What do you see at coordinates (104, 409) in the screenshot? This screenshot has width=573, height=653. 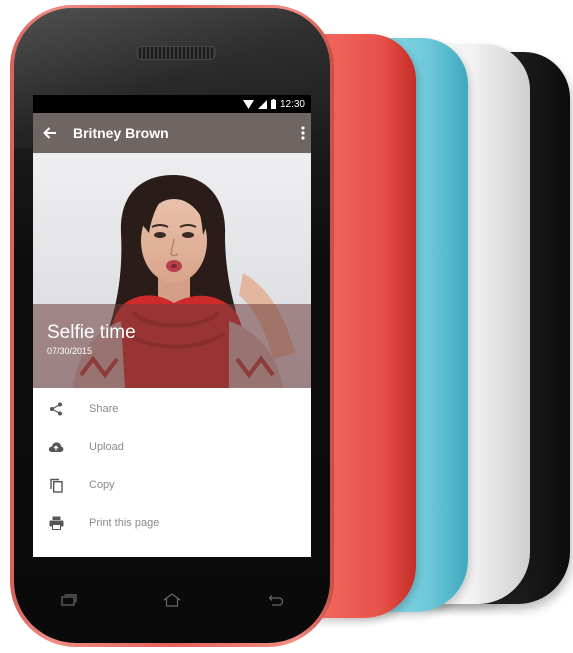 I see `menu-item-label: Share` at bounding box center [104, 409].